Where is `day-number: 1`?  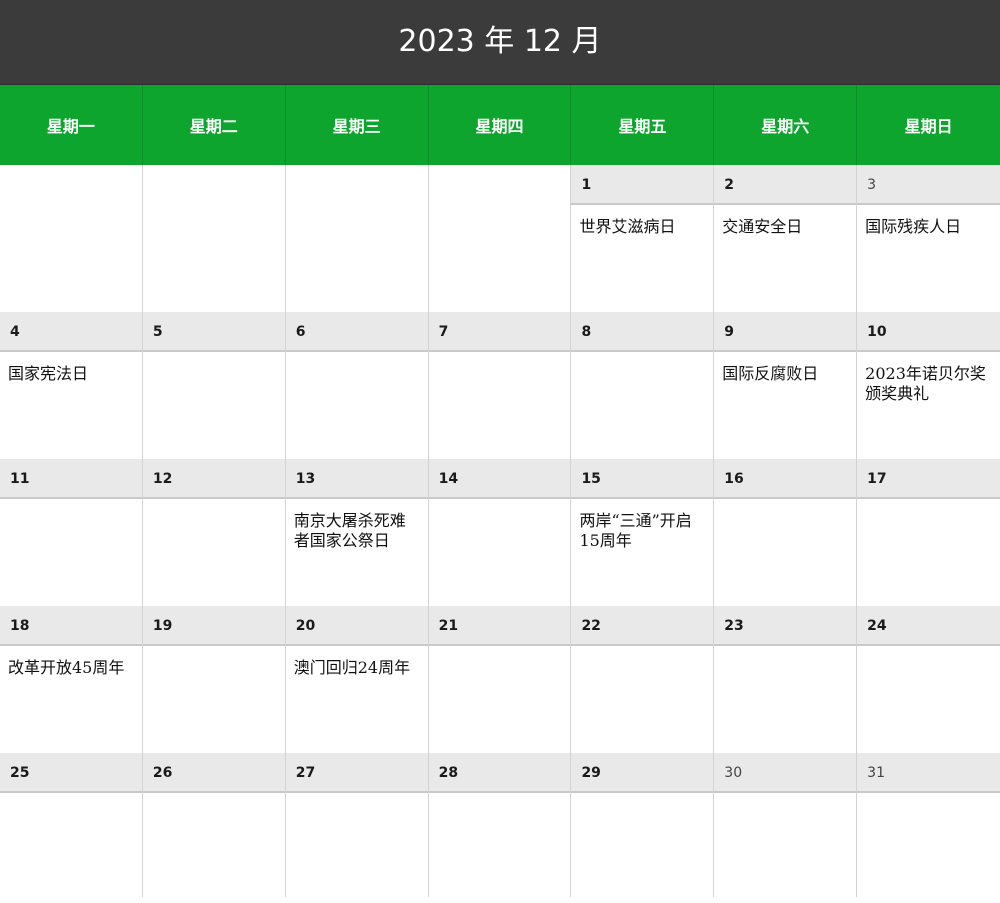
day-number: 1 is located at coordinates (643, 185).